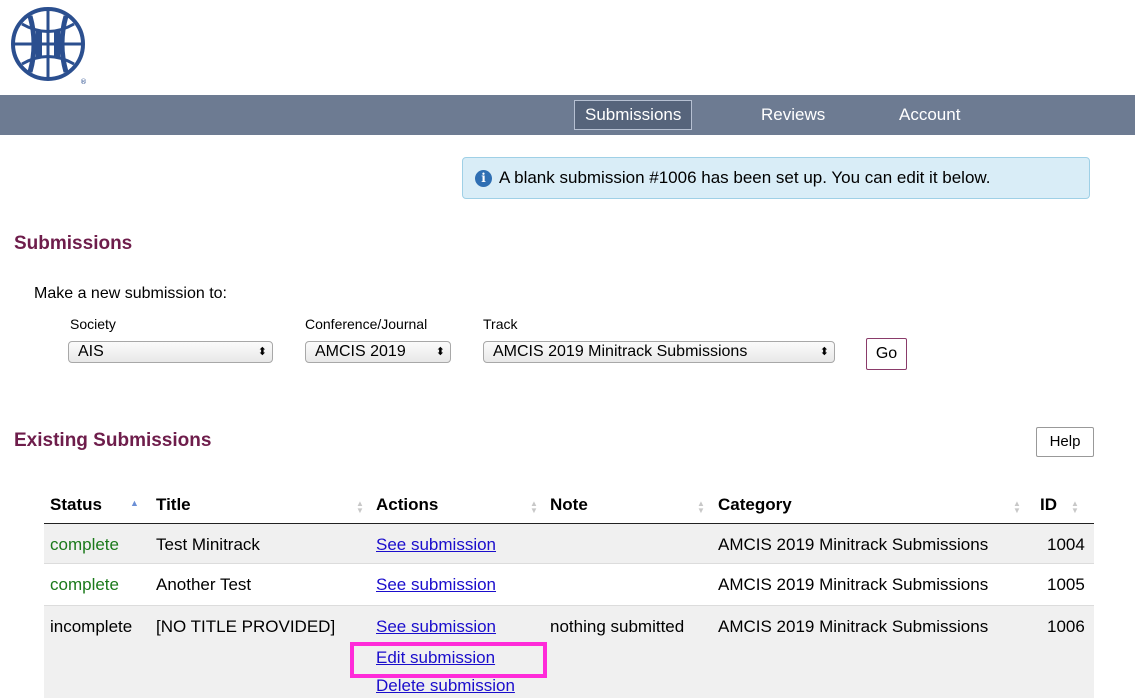 The image size is (1135, 698). I want to click on id-cell: 1005, so click(1066, 584).